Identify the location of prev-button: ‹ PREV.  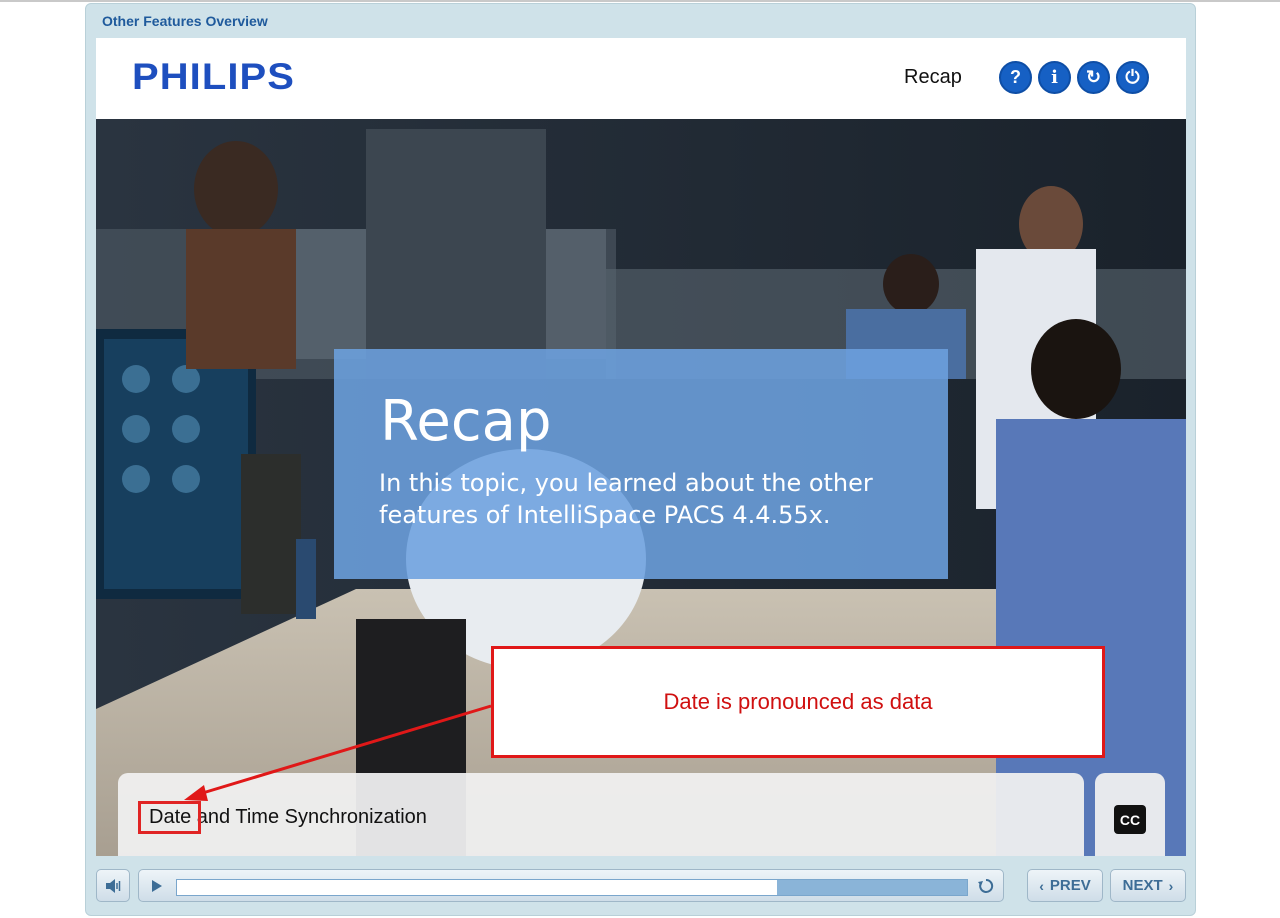
(1065, 885).